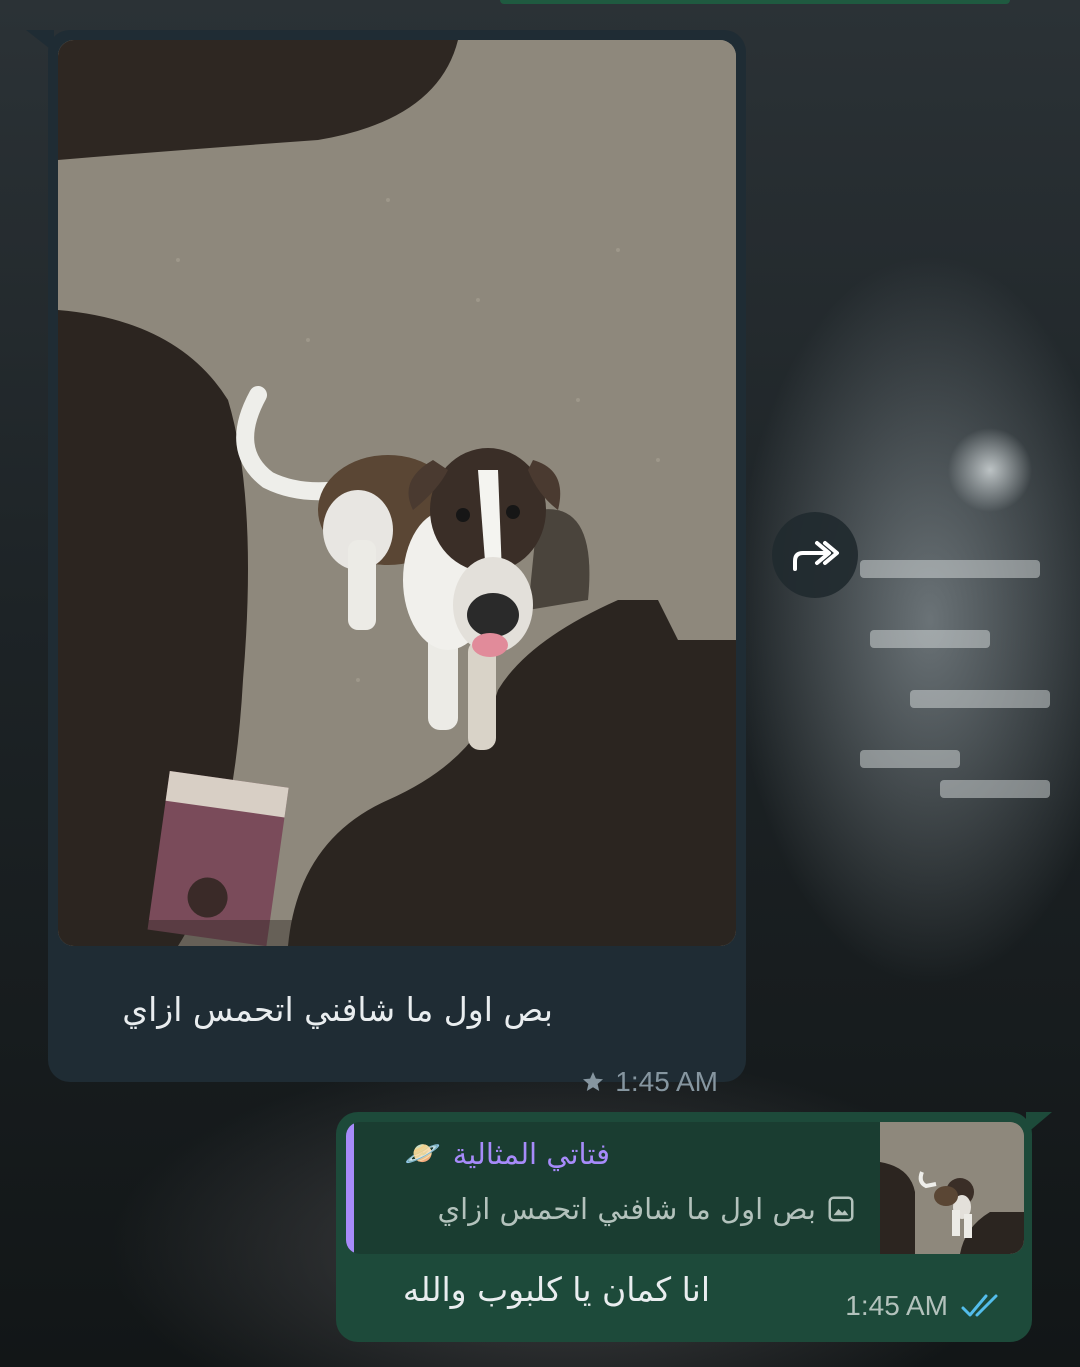 The width and height of the screenshot is (1080, 1367). I want to click on message-caption: بص اول ما شافني اتحمس ازاي, so click(337, 1009).